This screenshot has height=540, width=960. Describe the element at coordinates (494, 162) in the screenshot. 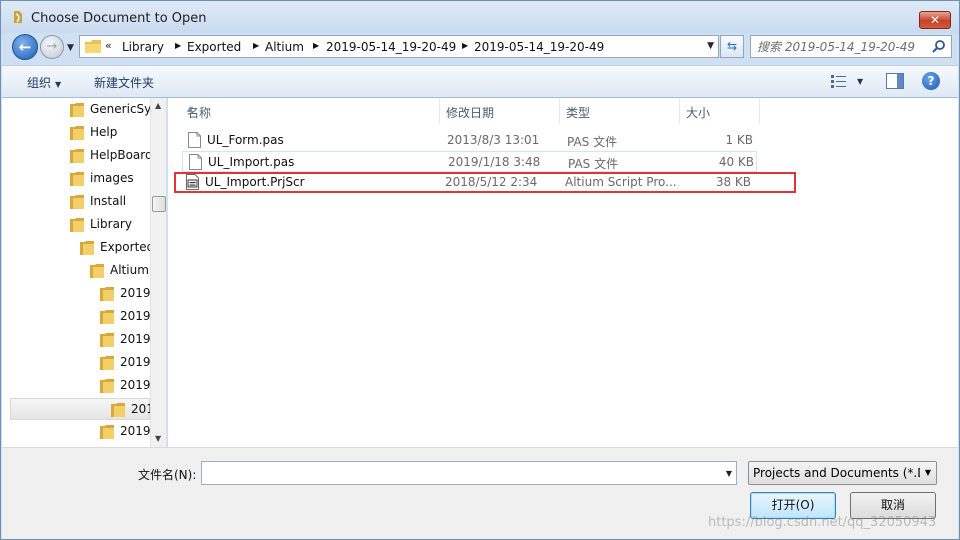

I see `file-date: 2019/1/18 3:48` at that location.